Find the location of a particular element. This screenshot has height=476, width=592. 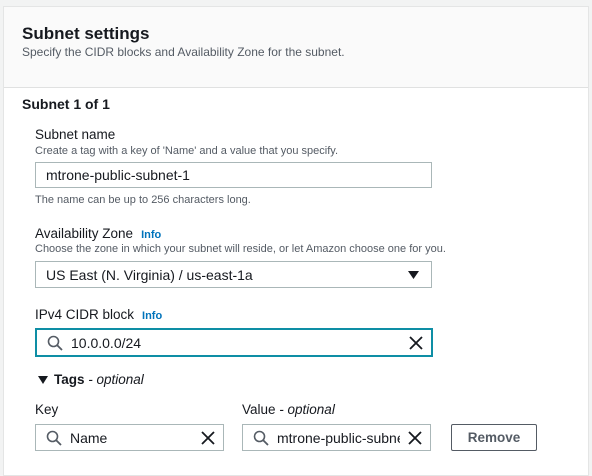

az-selected-value: US East (N. Virginia) / us-east-1a is located at coordinates (149, 274).